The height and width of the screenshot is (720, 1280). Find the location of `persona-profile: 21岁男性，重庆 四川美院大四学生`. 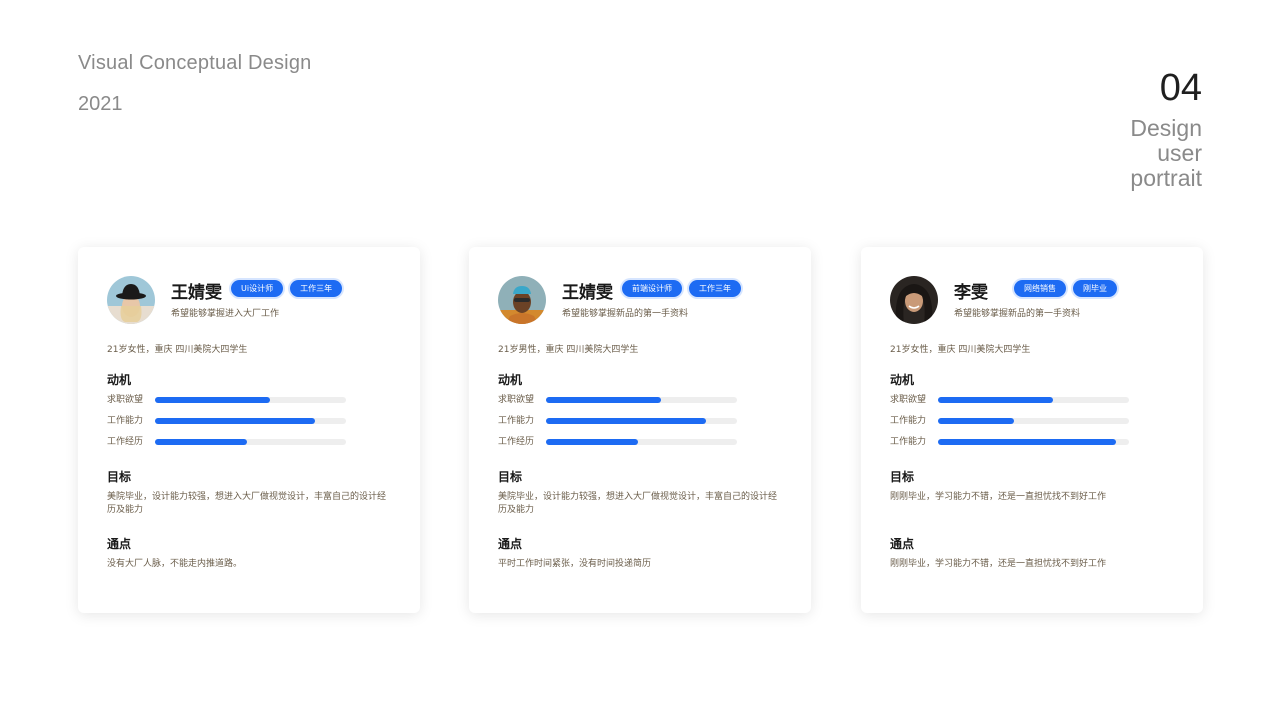

persona-profile: 21岁男性，重庆 四川美院大四学生 is located at coordinates (568, 350).